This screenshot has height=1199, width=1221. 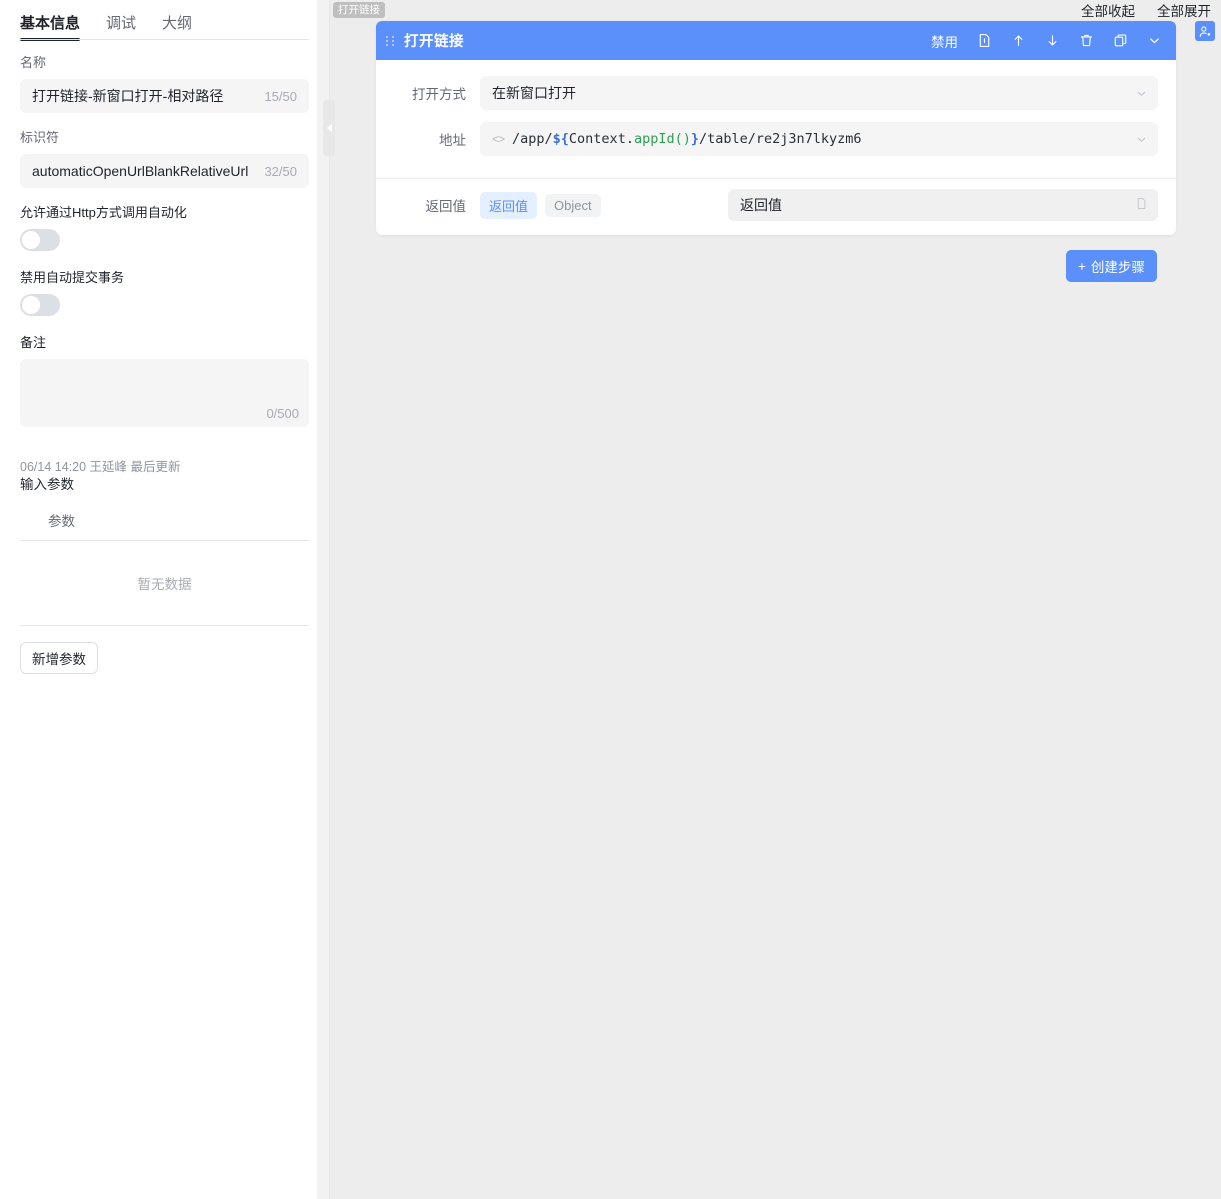 What do you see at coordinates (1082, 266) in the screenshot?
I see `plus-icon: +` at bounding box center [1082, 266].